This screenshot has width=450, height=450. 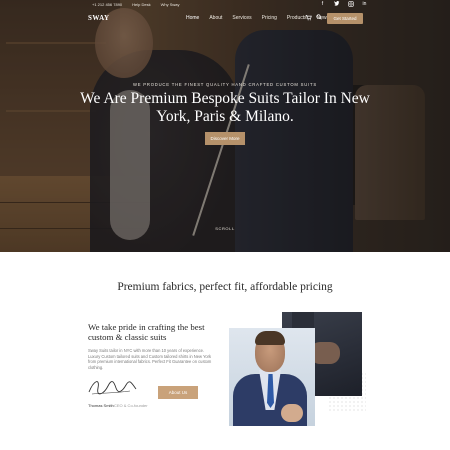 What do you see at coordinates (99, 18) in the screenshot?
I see `site-logo: SWAY` at bounding box center [99, 18].